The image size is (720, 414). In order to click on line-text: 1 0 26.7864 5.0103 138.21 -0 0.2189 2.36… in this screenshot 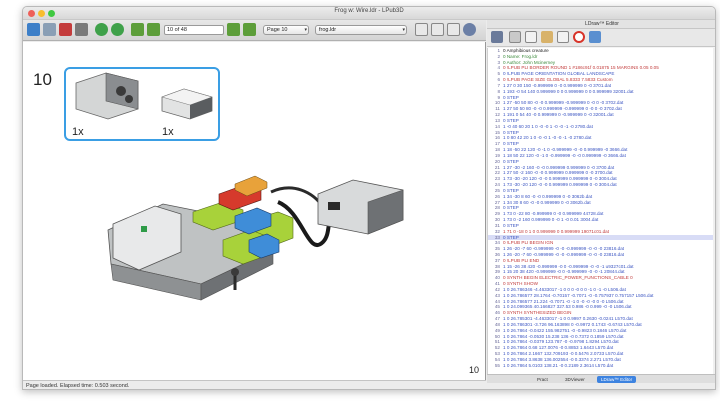, I will do `click(558, 365)`.